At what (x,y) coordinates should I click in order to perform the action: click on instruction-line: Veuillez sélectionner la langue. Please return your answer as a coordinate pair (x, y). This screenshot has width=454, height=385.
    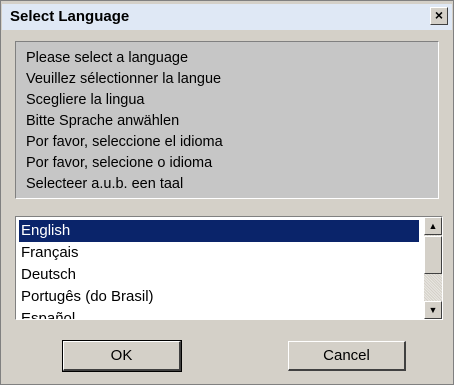
    Looking at the image, I should click on (124, 79).